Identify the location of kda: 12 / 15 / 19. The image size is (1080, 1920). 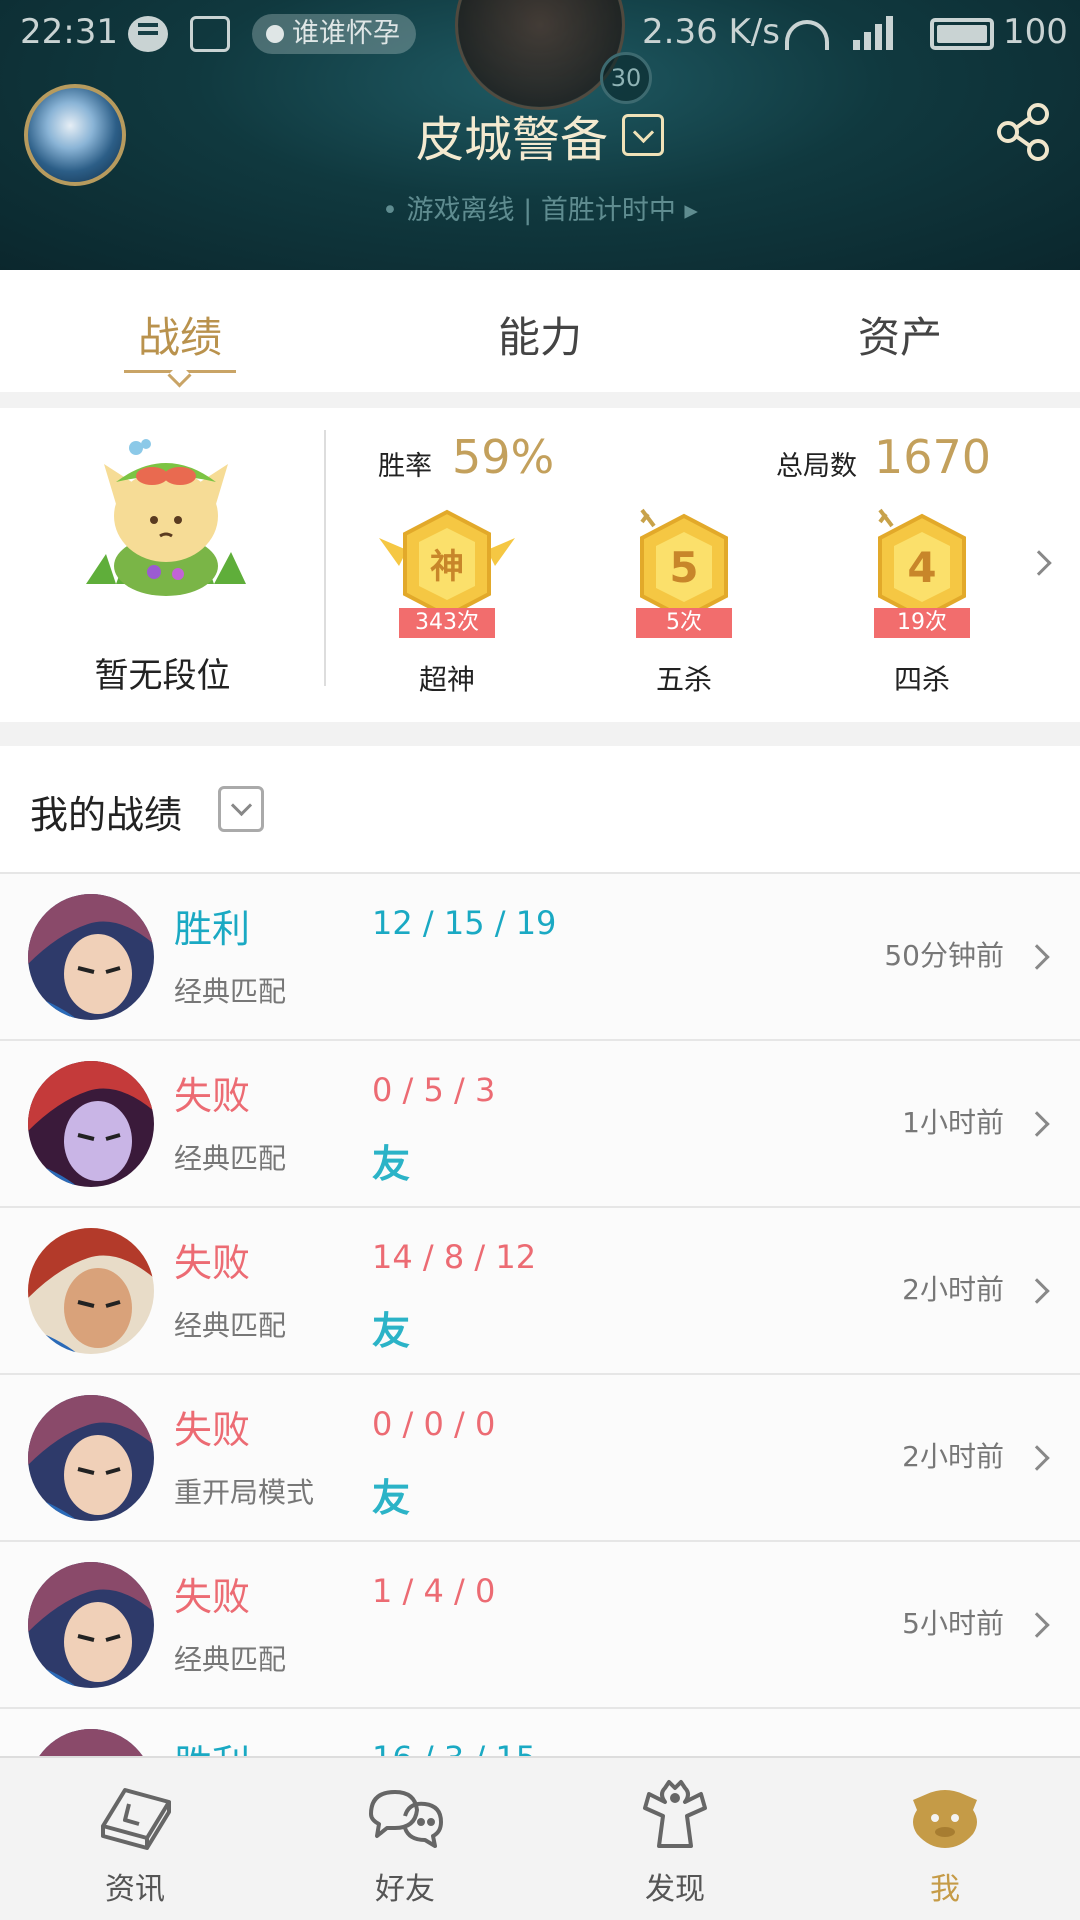
(464, 923).